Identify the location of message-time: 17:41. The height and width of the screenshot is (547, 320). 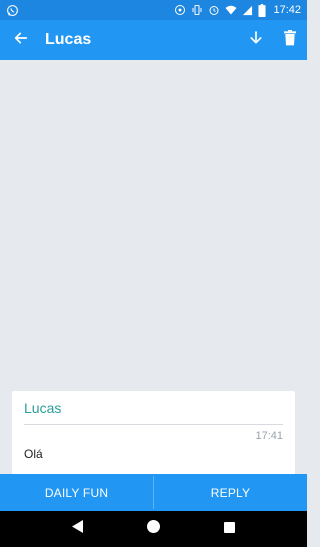
(269, 436).